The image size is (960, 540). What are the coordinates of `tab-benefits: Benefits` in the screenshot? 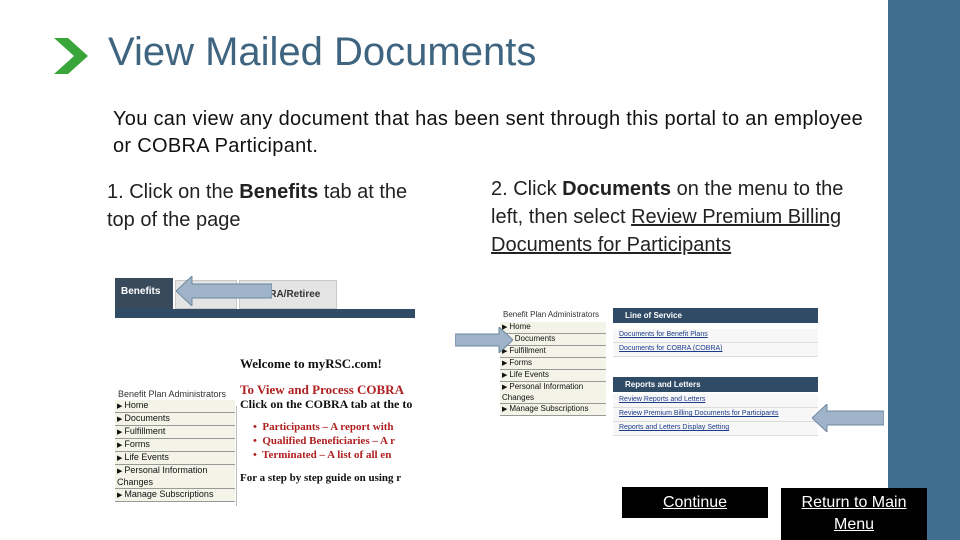 It's located at (144, 293).